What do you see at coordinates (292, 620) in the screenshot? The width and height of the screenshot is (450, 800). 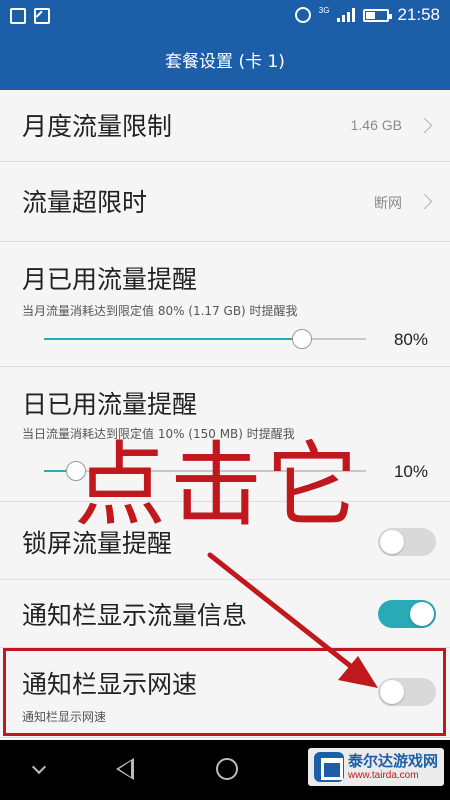 I see `annotation-arrow` at bounding box center [292, 620].